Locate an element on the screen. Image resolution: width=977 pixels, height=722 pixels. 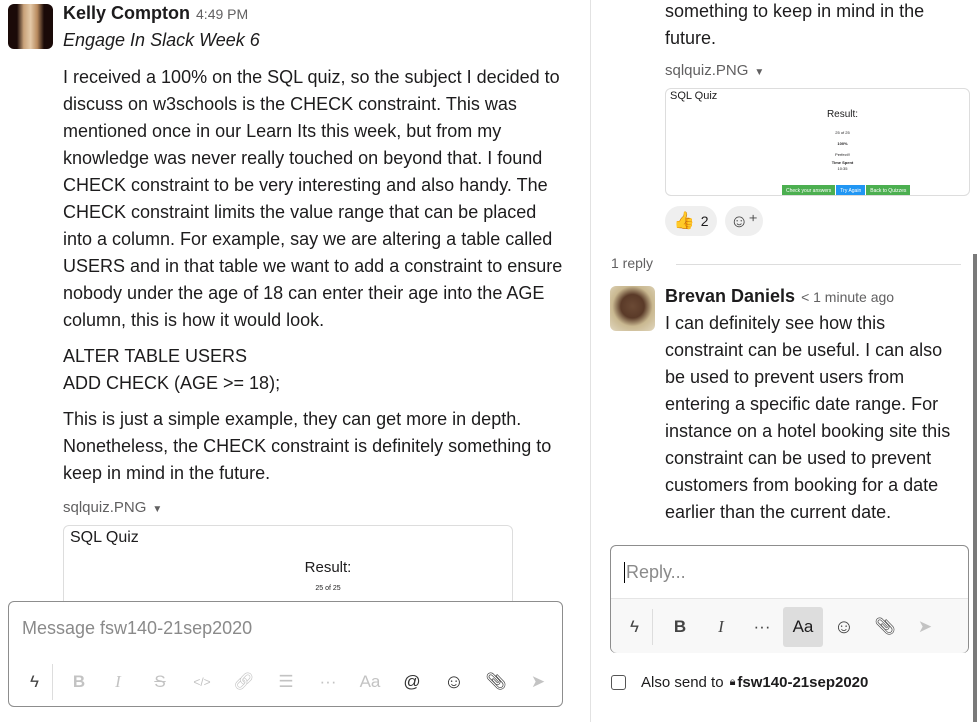
link-icon: 🔗︎ is located at coordinates (244, 682).